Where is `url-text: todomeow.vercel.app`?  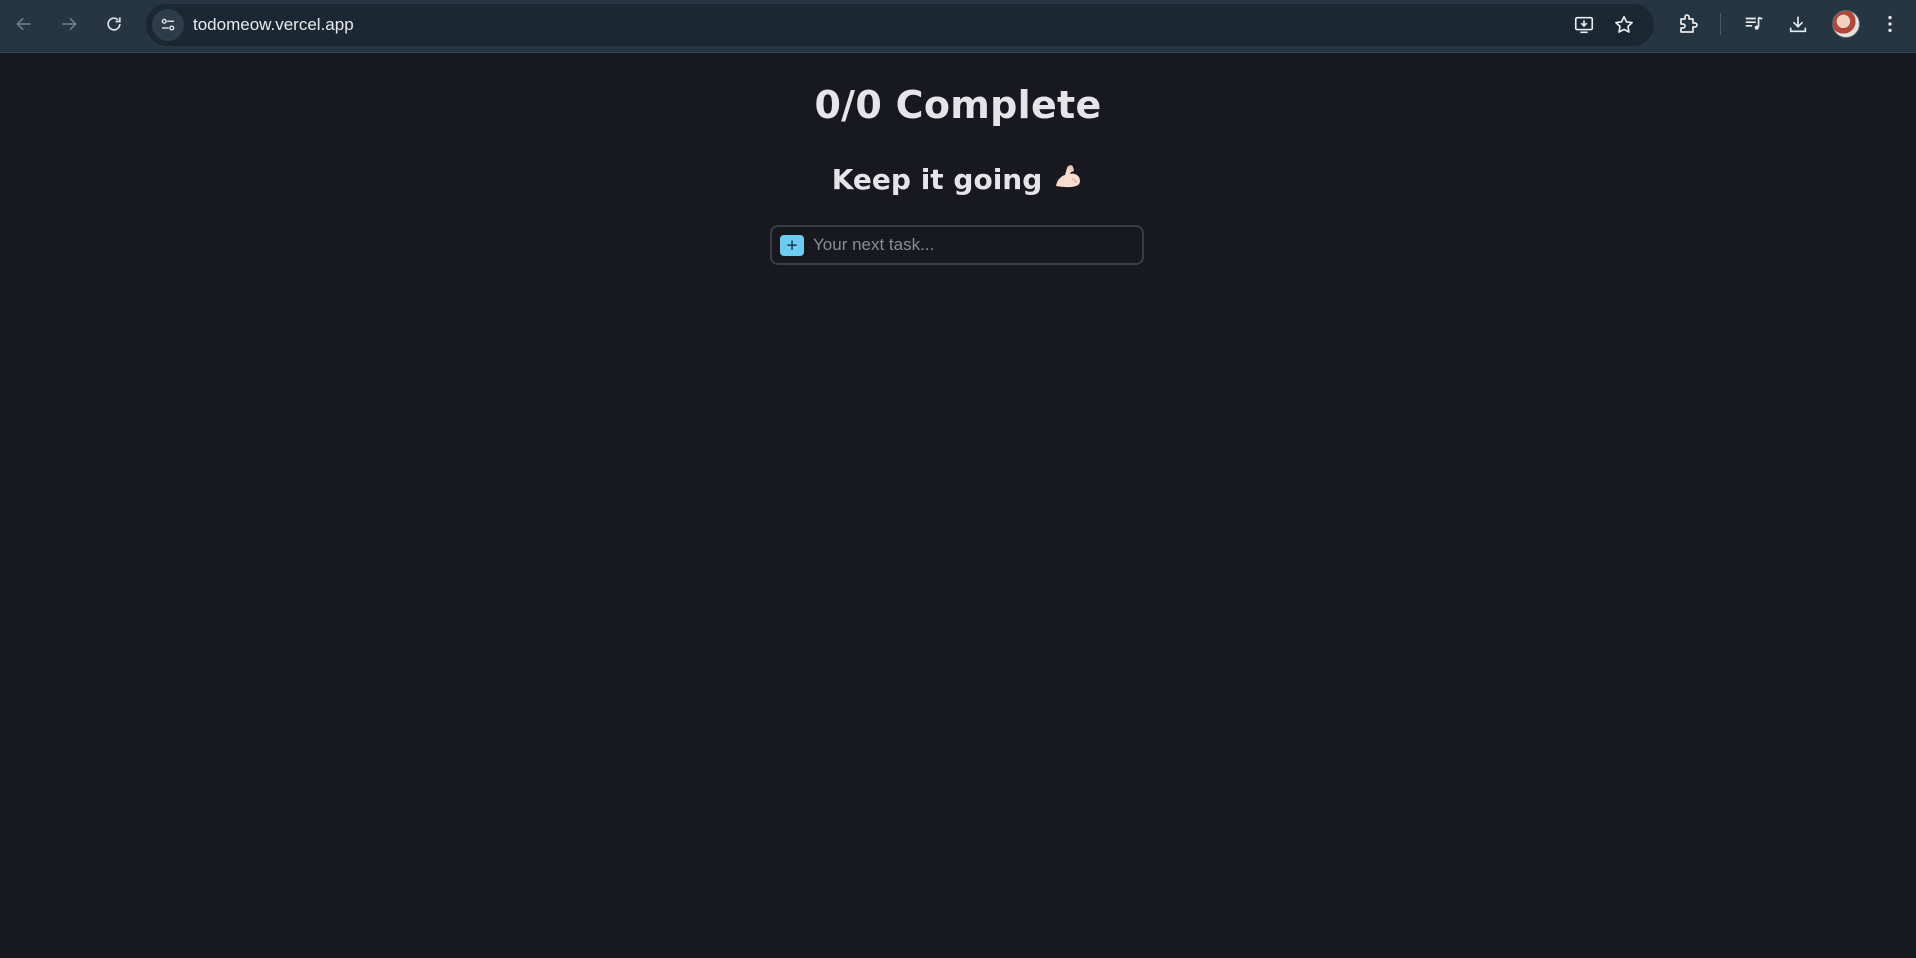
url-text: todomeow.vercel.app is located at coordinates (273, 25).